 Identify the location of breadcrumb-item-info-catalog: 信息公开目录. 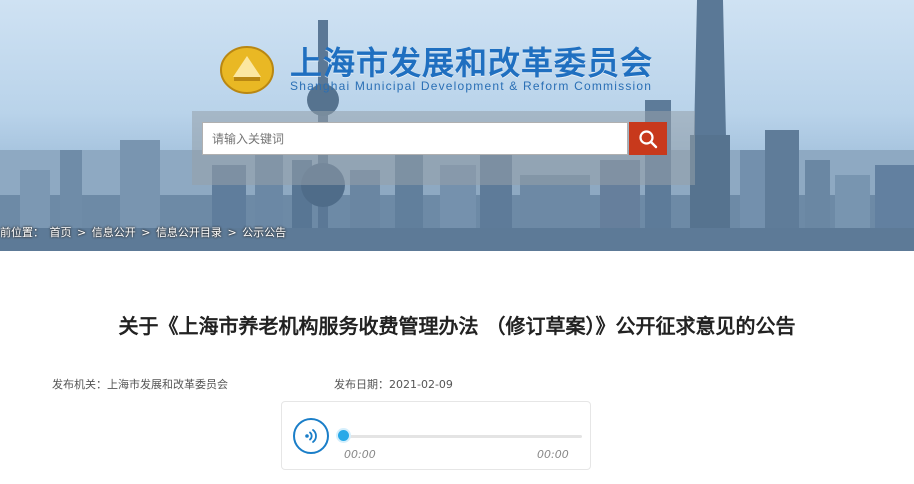
(189, 232).